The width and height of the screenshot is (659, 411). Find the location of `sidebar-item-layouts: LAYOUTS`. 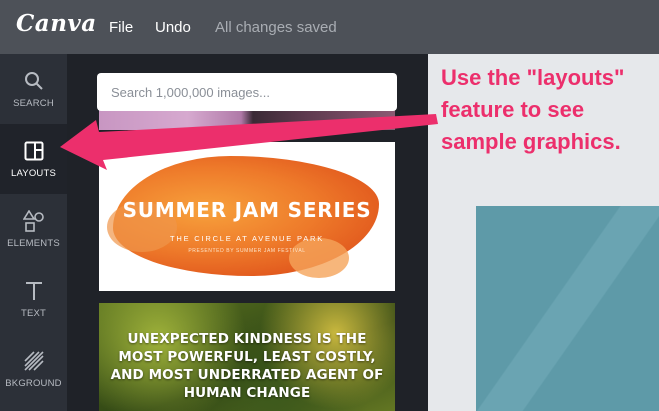

sidebar-item-layouts: LAYOUTS is located at coordinates (33, 159).